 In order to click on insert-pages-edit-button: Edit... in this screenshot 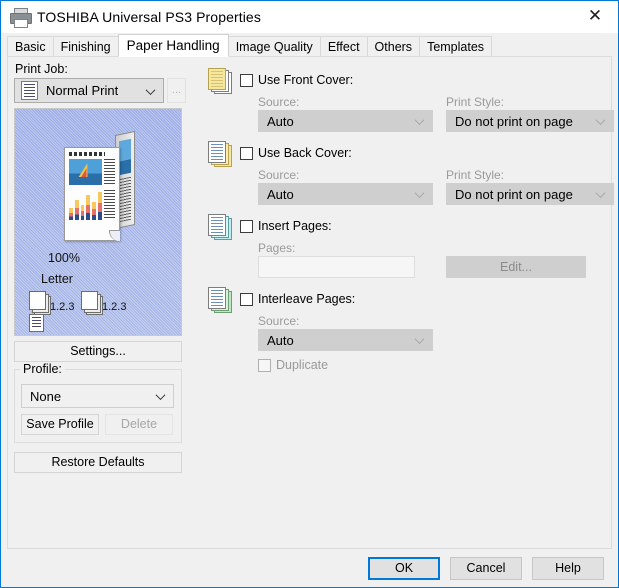, I will do `click(516, 267)`.